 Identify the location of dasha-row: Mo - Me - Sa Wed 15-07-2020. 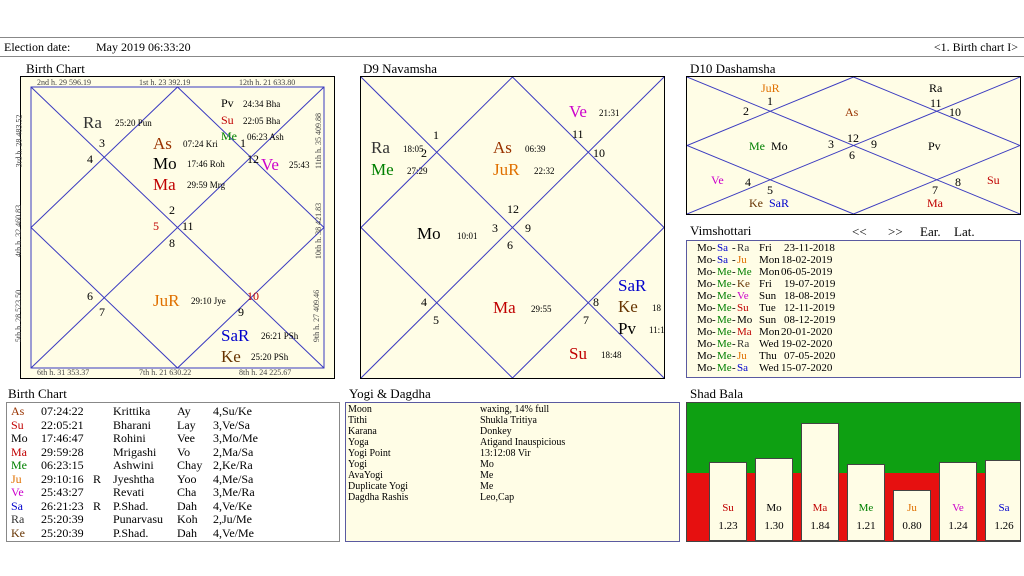
(857, 368).